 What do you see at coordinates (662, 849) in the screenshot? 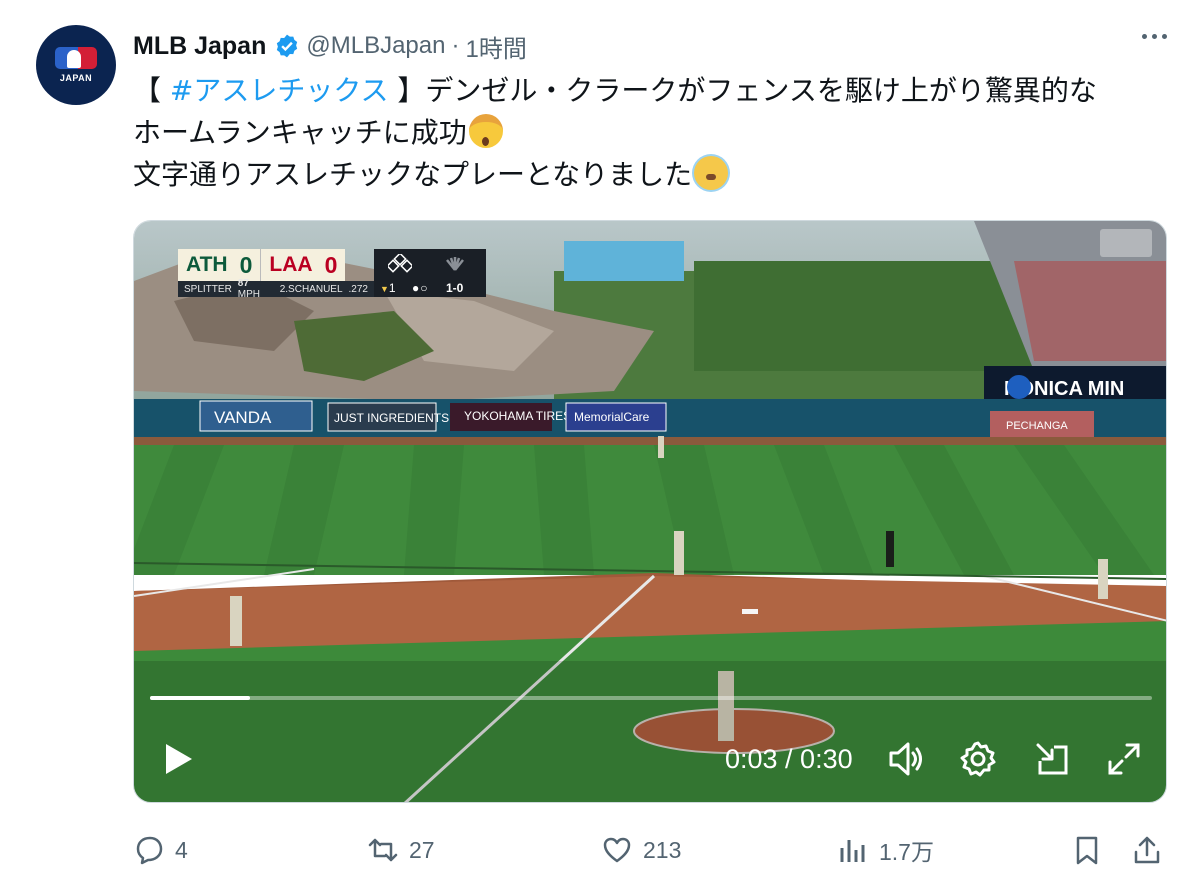
I see `like-count: 213` at bounding box center [662, 849].